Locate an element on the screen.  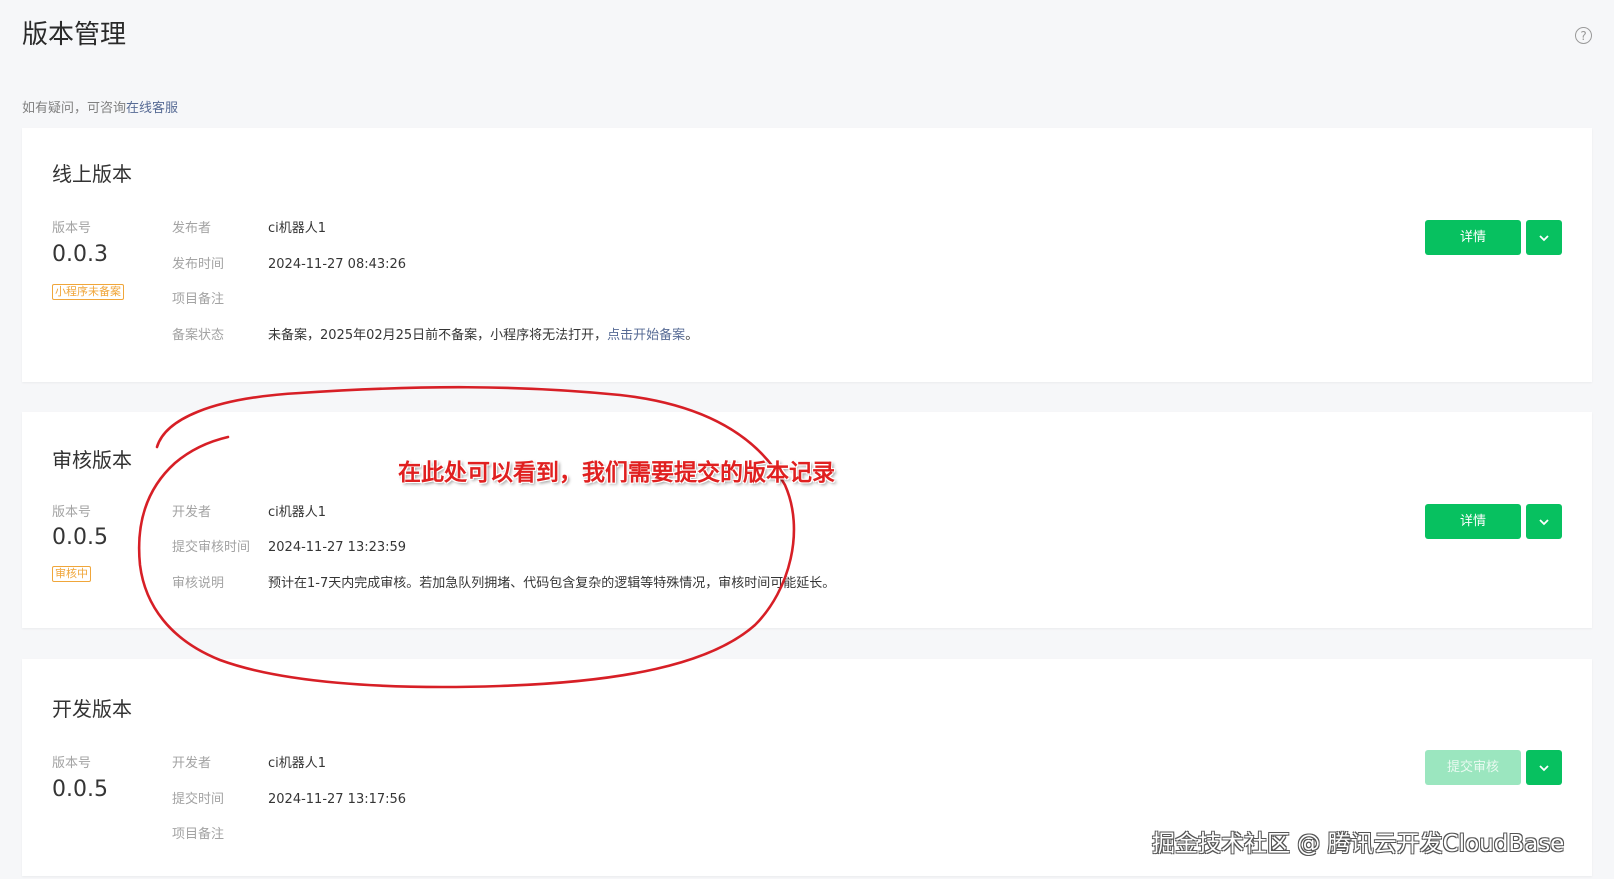
card-title: 线上版本 is located at coordinates (92, 174).